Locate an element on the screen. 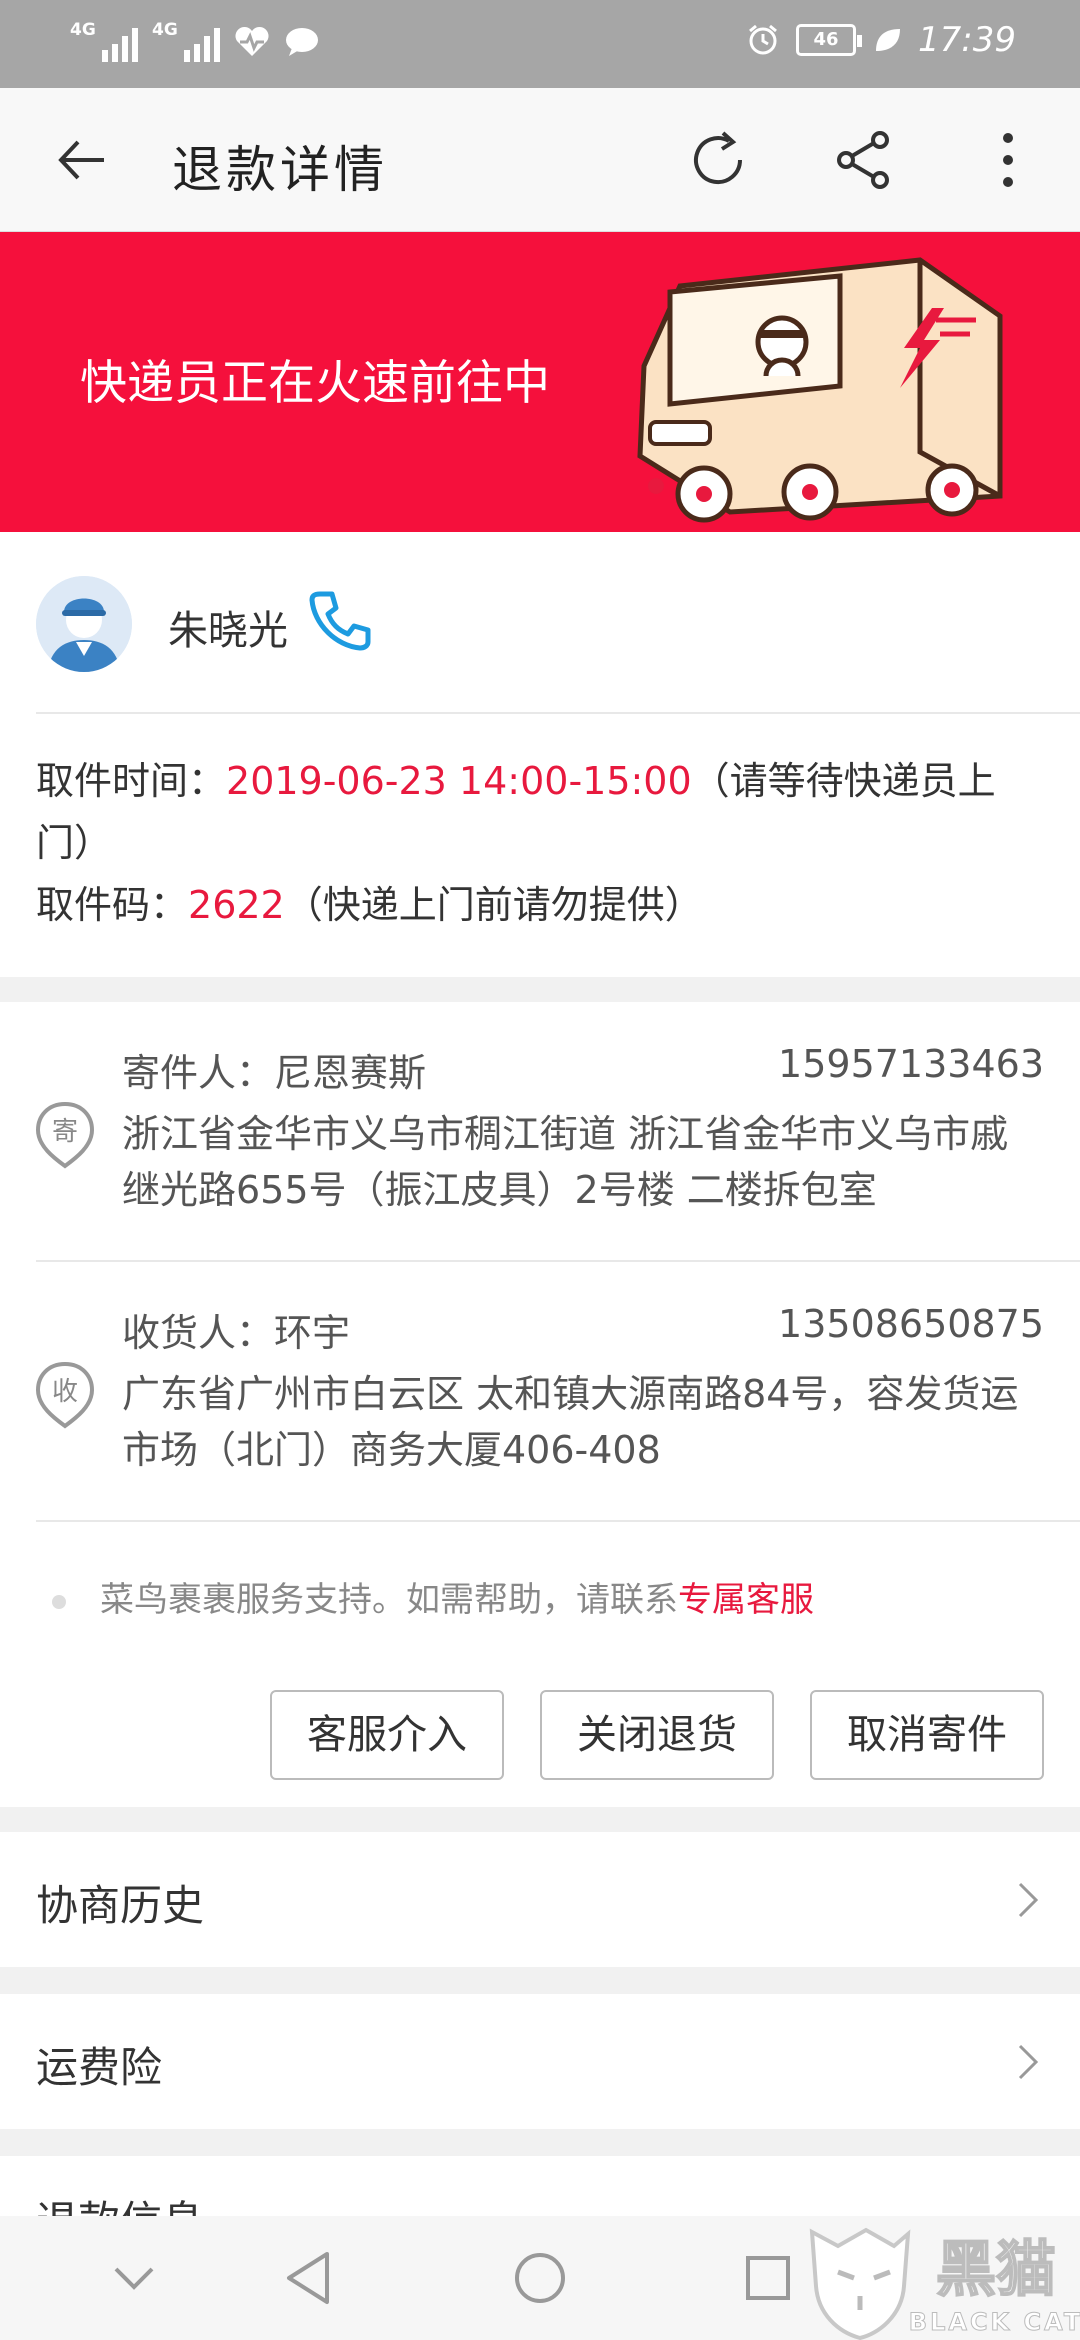 The width and height of the screenshot is (1080, 2340). pickup-code-value: 2622 is located at coordinates (236, 905).